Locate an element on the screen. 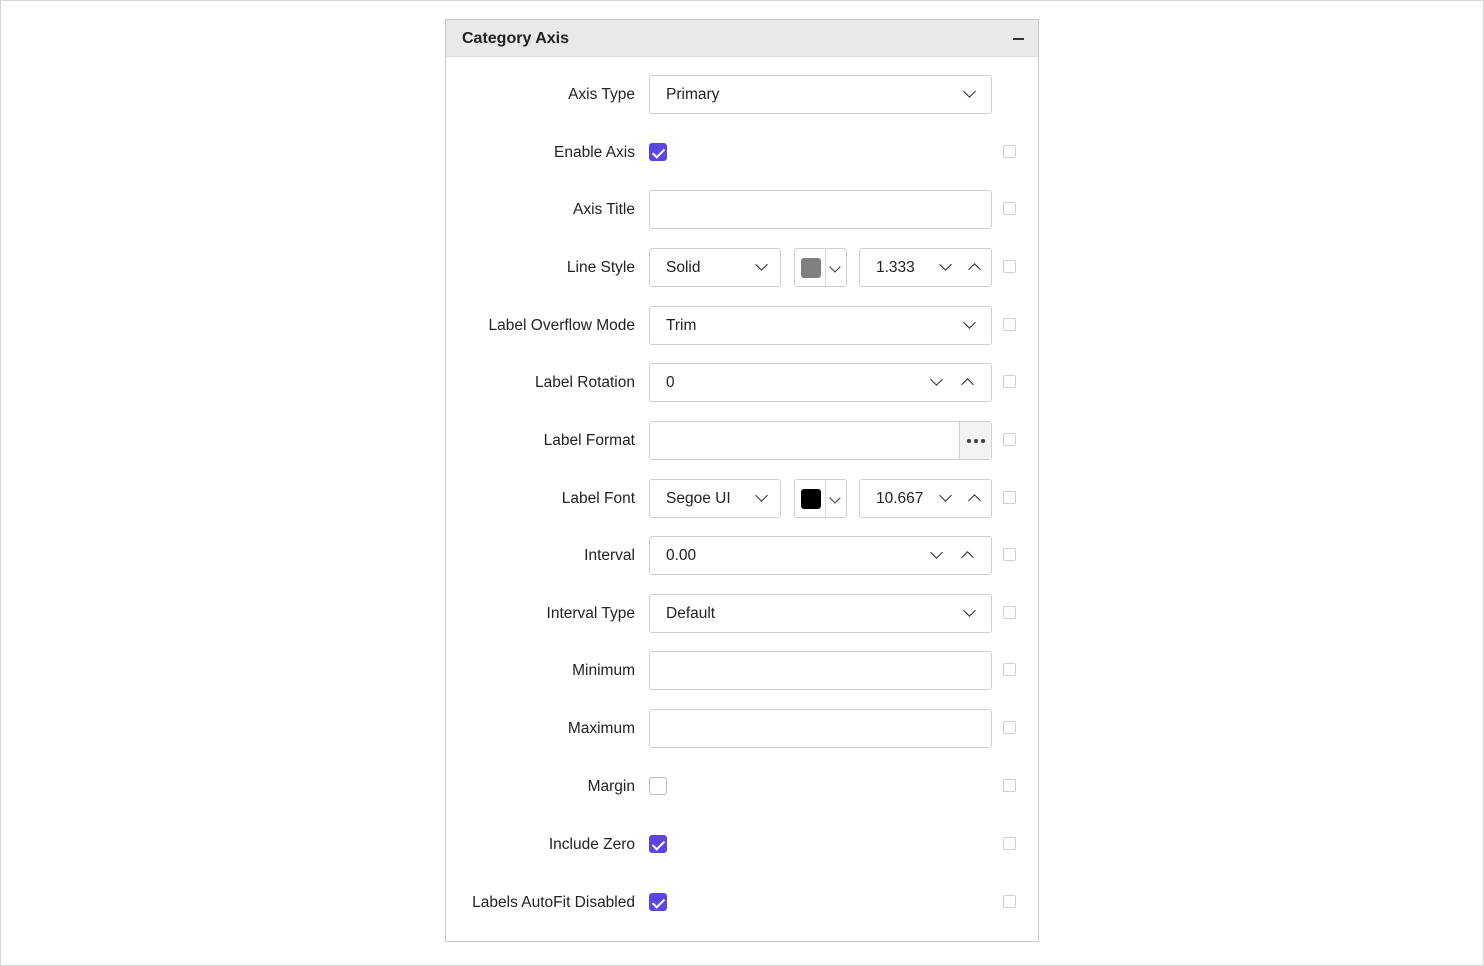  row-interval: Interval 0.00 is located at coordinates (742, 556).